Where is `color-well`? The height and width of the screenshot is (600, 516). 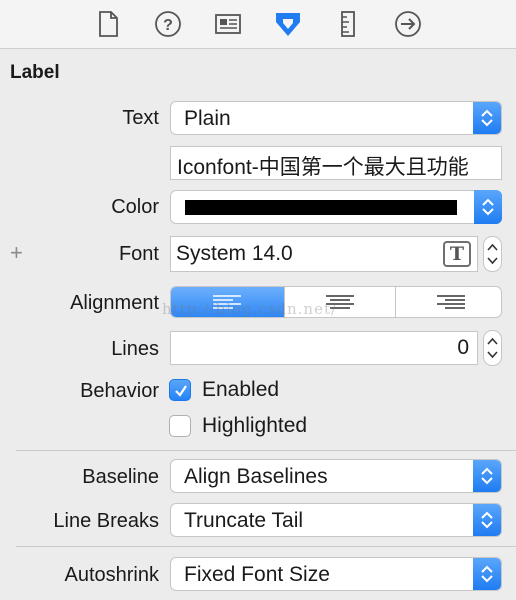
color-well is located at coordinates (336, 207).